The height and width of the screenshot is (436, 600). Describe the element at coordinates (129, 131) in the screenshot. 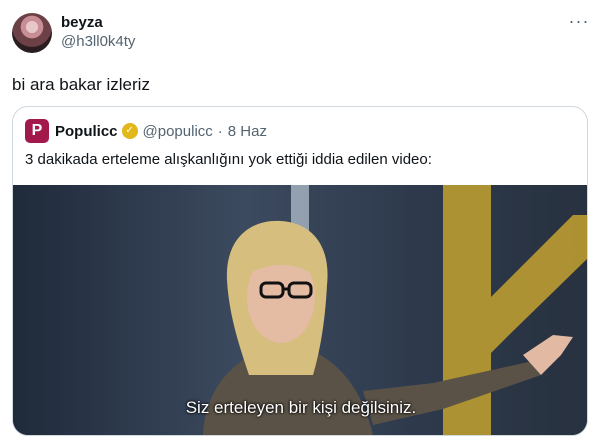

I see `verified-badge-icon: ✓` at that location.